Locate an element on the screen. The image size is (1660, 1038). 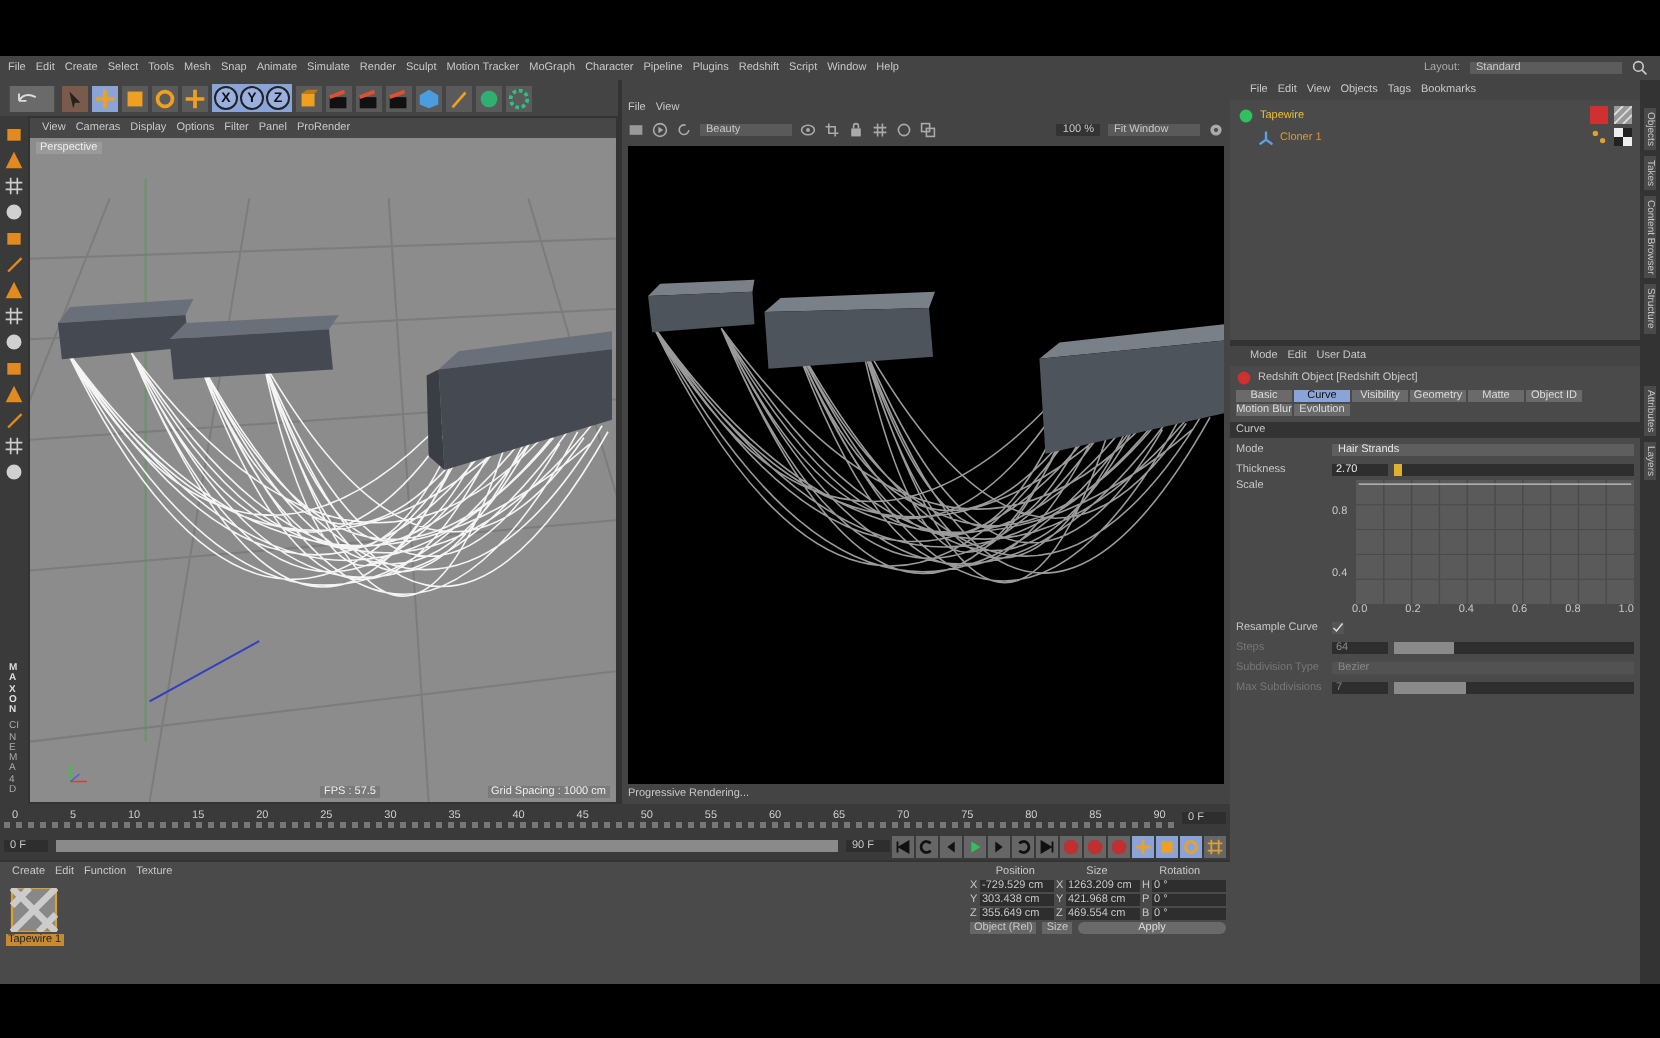
circle-icon is located at coordinates (903, 129).